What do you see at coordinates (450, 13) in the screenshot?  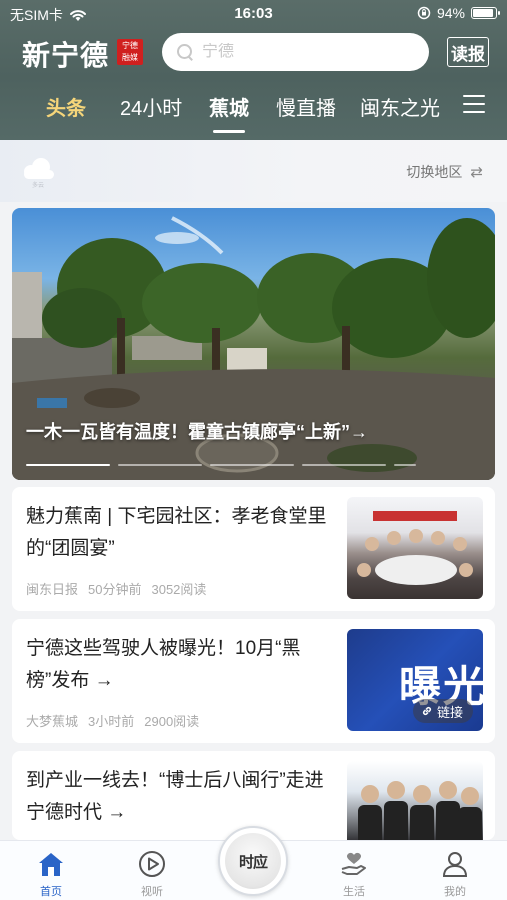 I see `battery-percent: 94%` at bounding box center [450, 13].